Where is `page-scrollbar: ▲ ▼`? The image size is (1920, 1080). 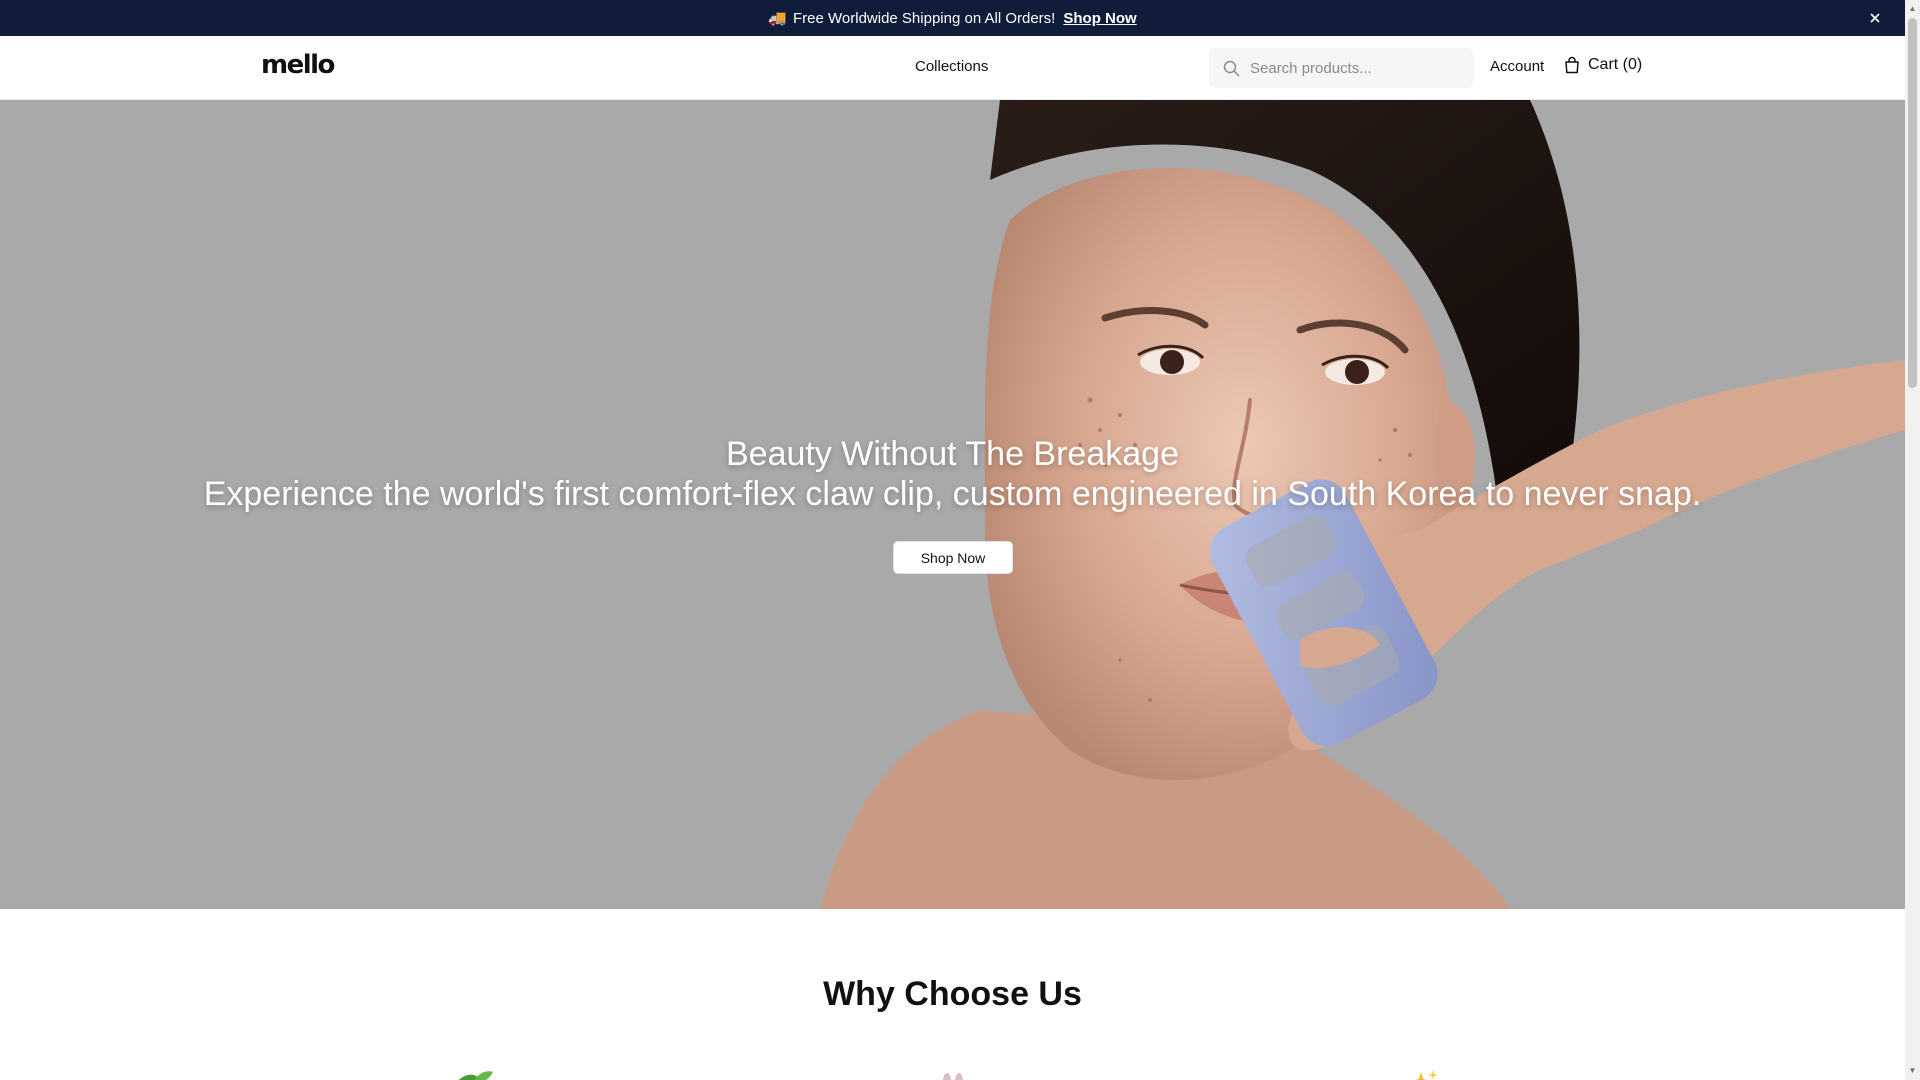
page-scrollbar: ▲ ▼ is located at coordinates (1912, 540).